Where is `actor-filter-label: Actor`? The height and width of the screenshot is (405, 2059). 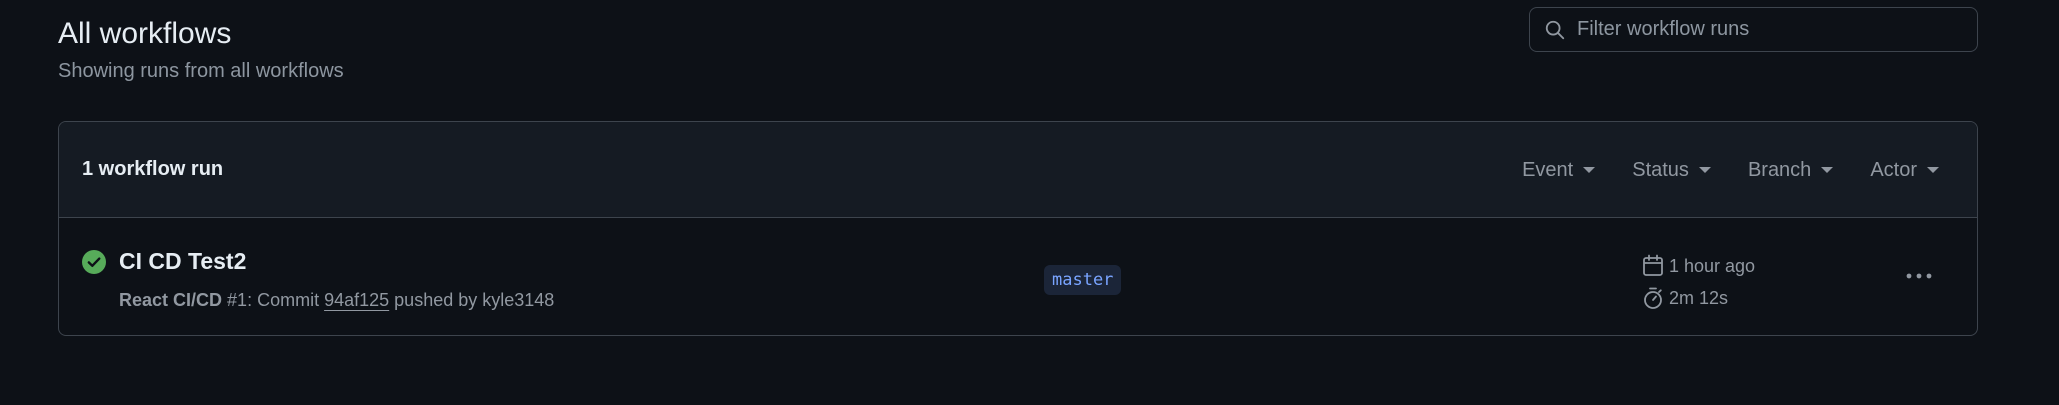
actor-filter-label: Actor is located at coordinates (1893, 169).